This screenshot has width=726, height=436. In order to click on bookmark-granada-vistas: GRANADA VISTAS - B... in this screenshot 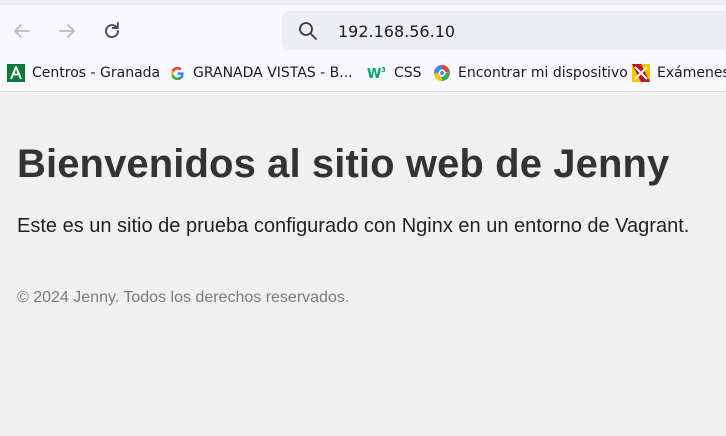, I will do `click(260, 73)`.